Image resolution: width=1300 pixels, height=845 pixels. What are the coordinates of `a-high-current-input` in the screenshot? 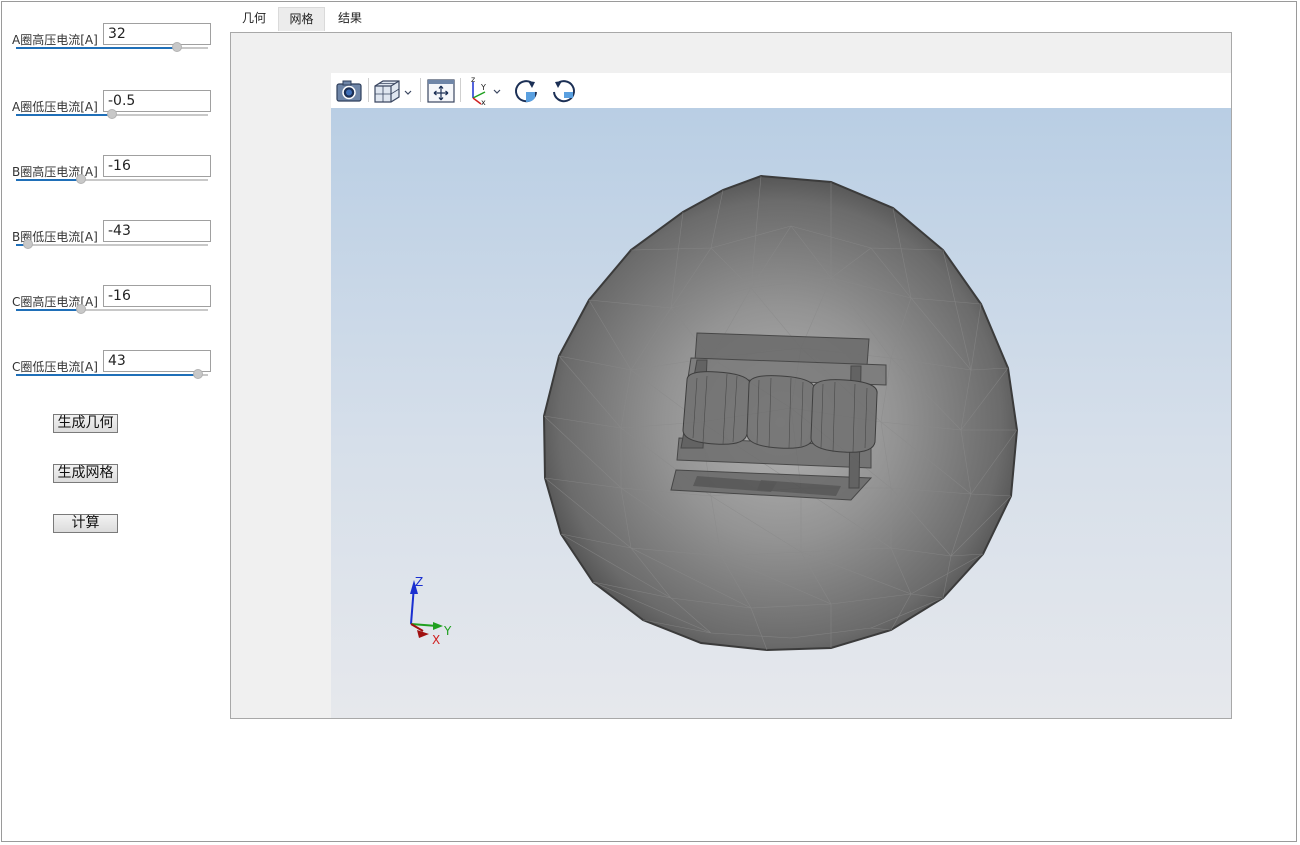 It's located at (157, 34).